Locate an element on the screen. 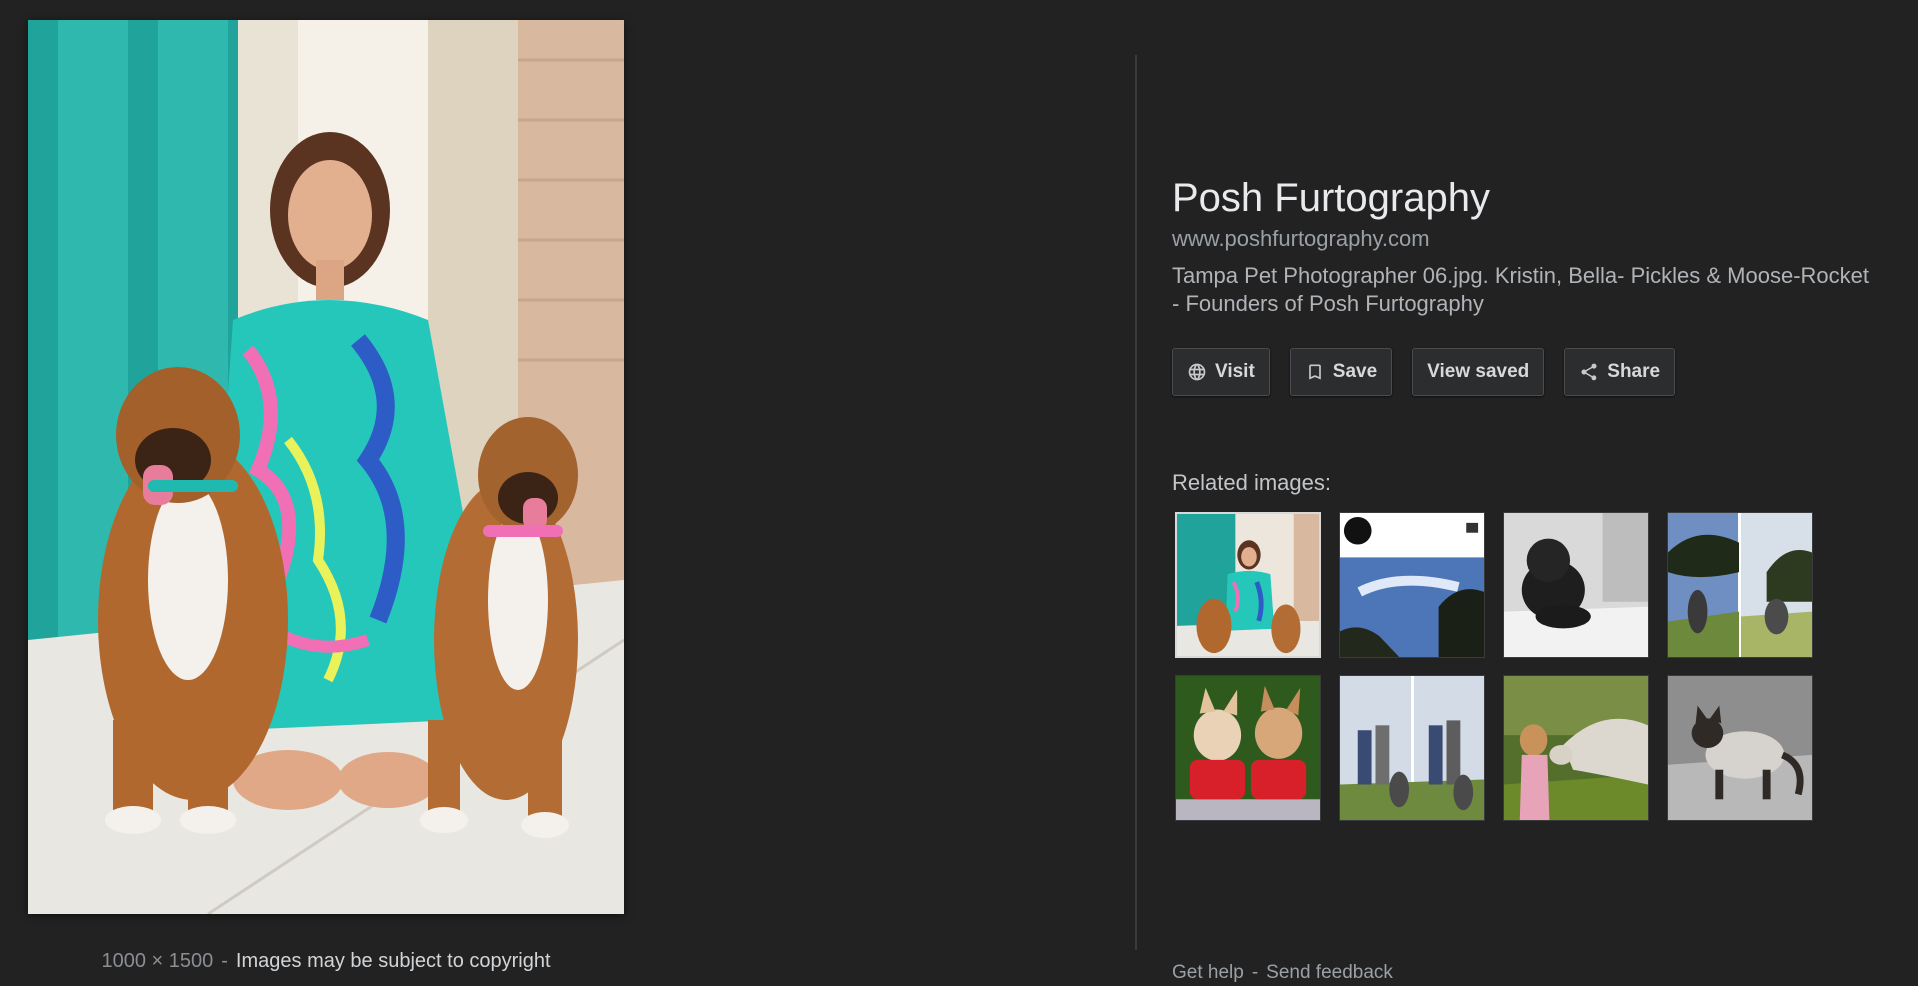 This screenshot has height=986, width=1918. related-images-grid is located at coordinates (1494, 666).